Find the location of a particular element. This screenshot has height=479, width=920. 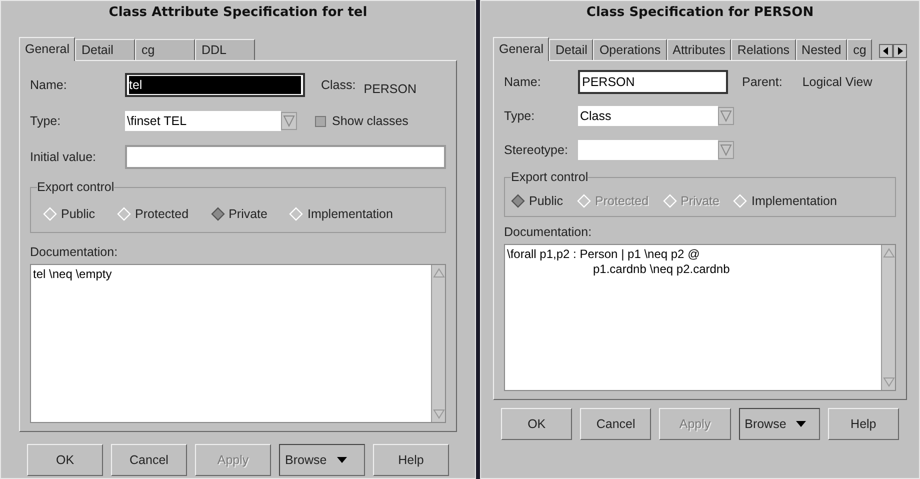

text-field: tel is located at coordinates (215, 85).